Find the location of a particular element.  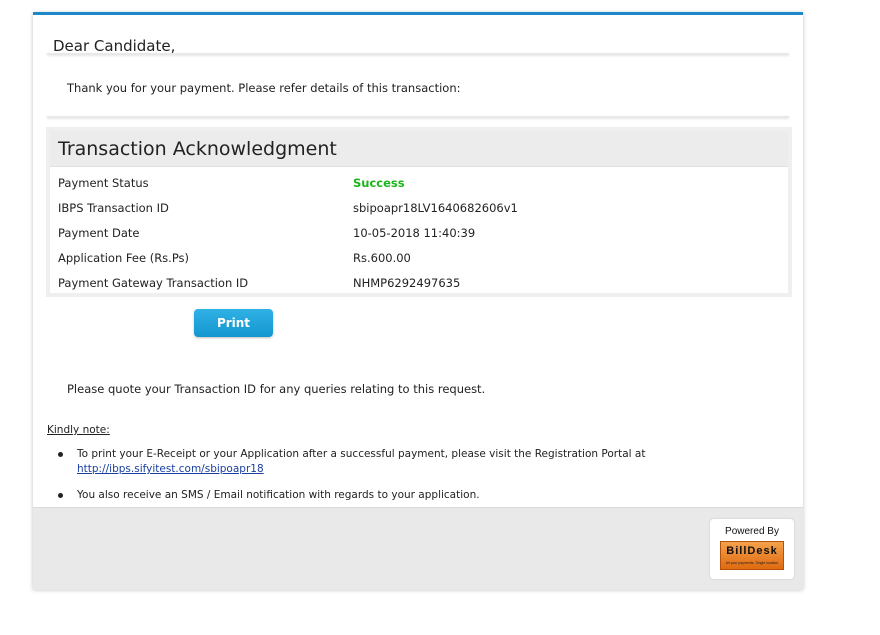

row-label: Payment Status is located at coordinates (103, 183).